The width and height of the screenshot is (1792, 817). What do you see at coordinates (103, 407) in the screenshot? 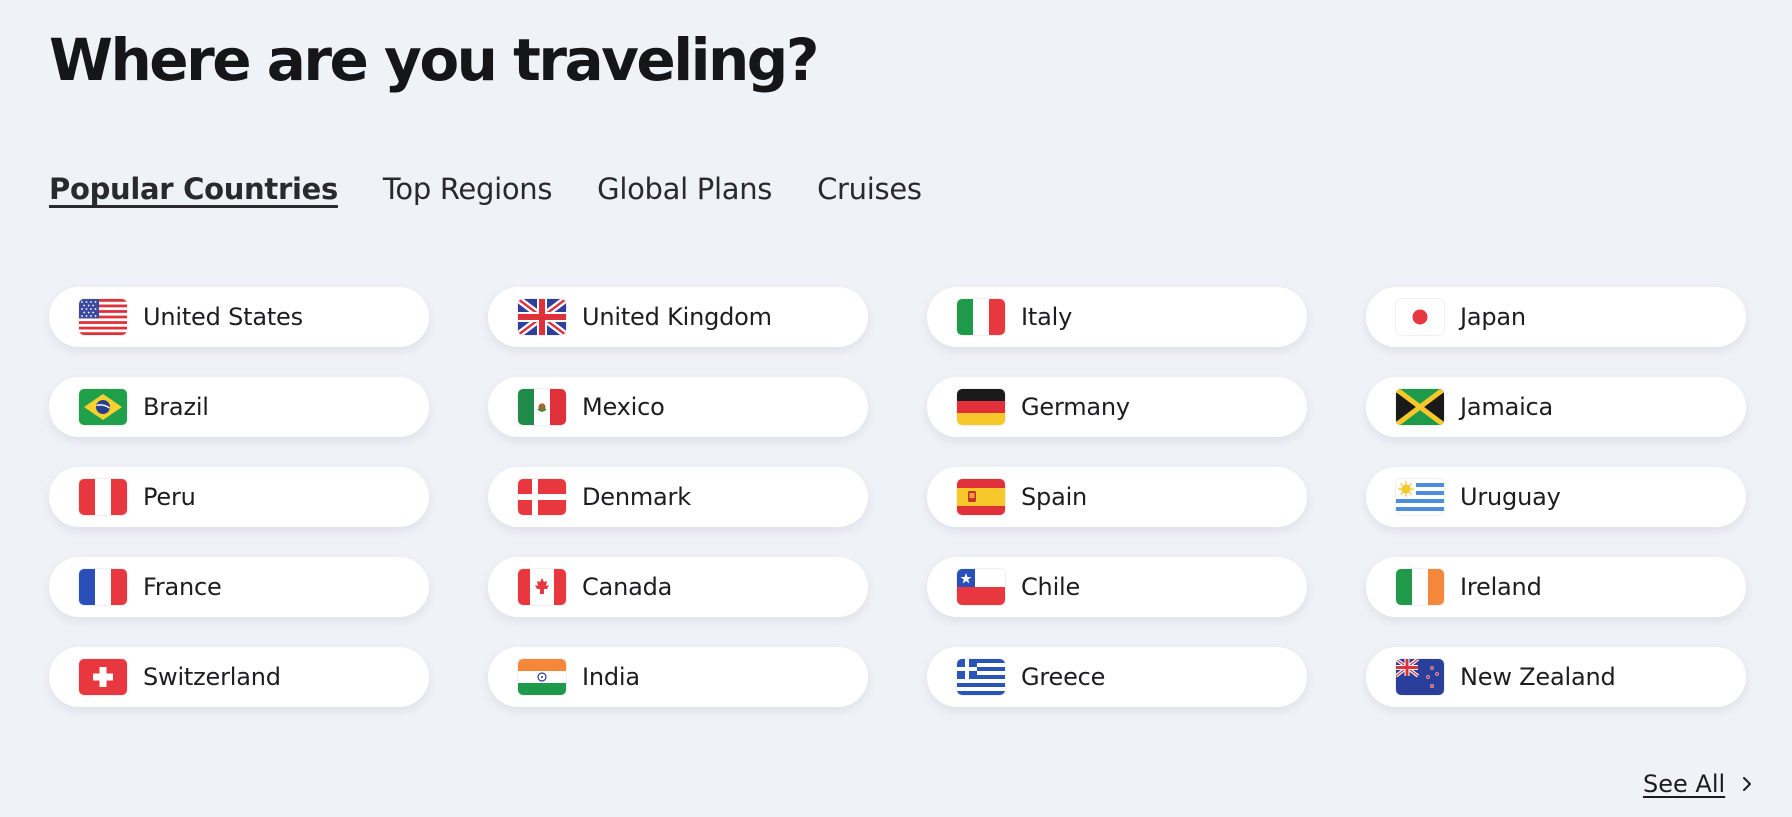
I see `brazil-flag-icon` at bounding box center [103, 407].